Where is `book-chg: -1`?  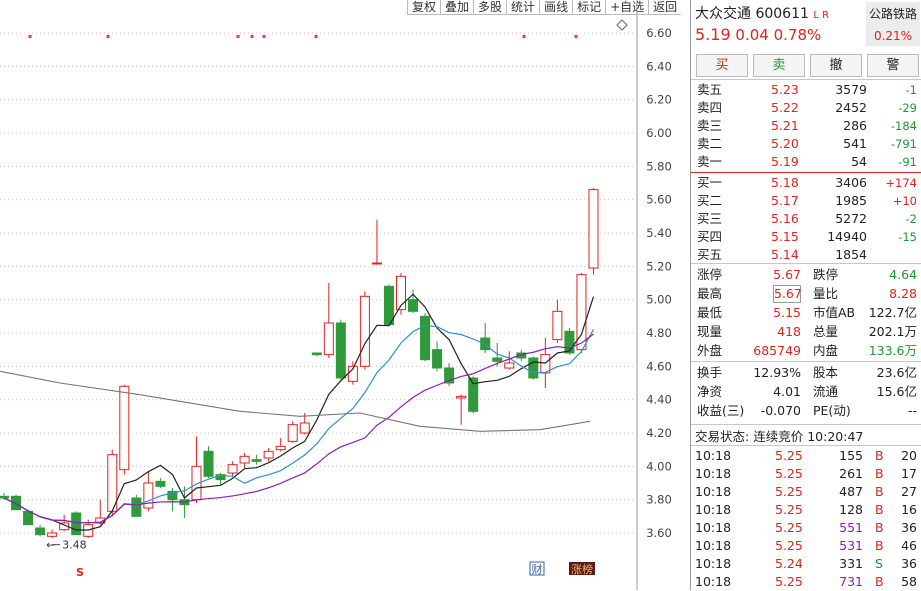 book-chg: -1 is located at coordinates (911, 90).